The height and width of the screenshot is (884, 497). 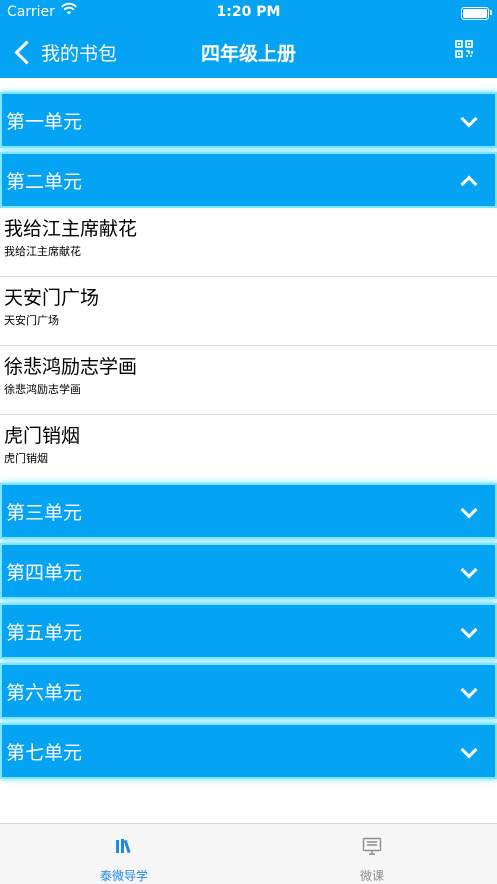 I want to click on lesson-title: 天安门广场, so click(x=52, y=298).